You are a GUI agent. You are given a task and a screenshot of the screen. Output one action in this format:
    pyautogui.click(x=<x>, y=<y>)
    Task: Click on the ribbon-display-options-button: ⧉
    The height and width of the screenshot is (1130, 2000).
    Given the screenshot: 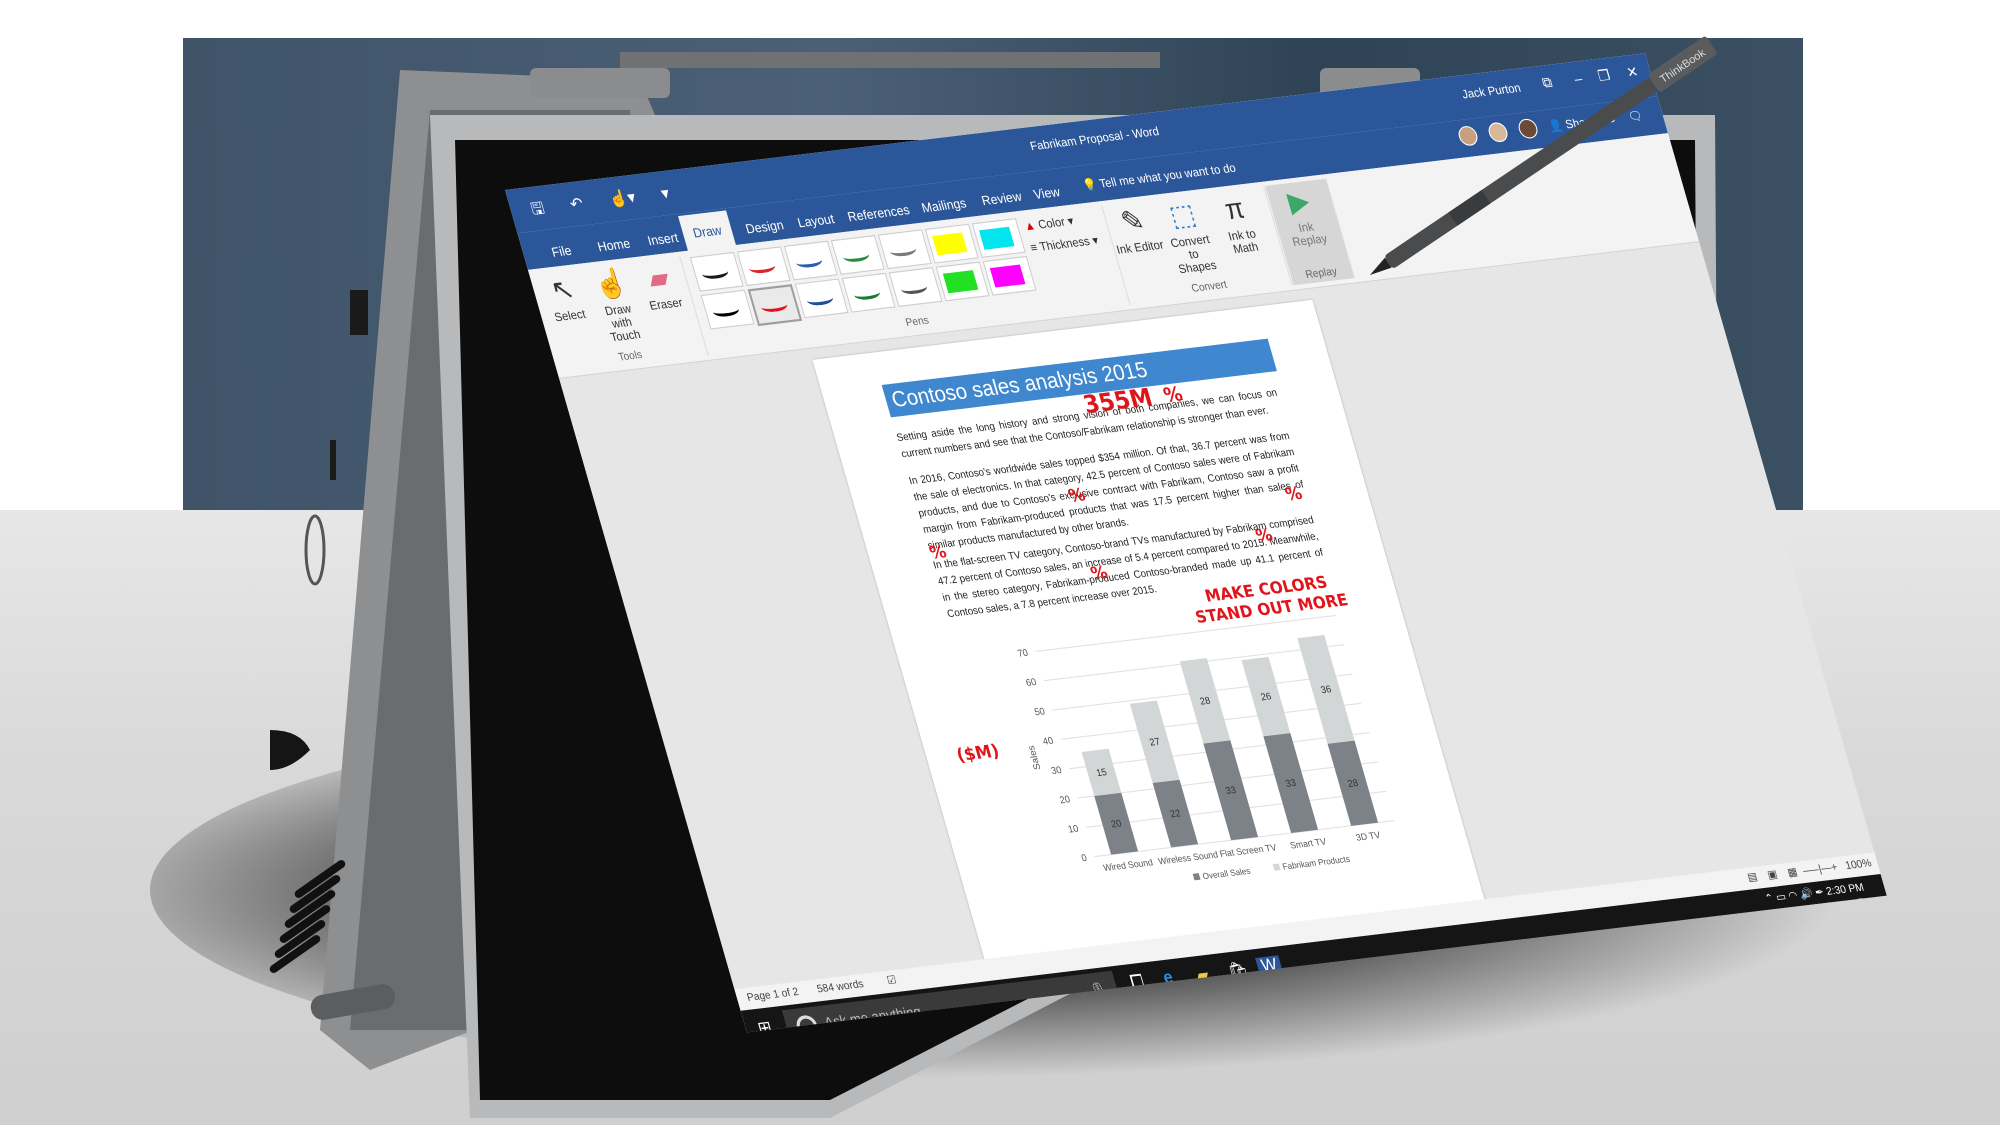 What is the action you would take?
    pyautogui.click(x=1547, y=83)
    